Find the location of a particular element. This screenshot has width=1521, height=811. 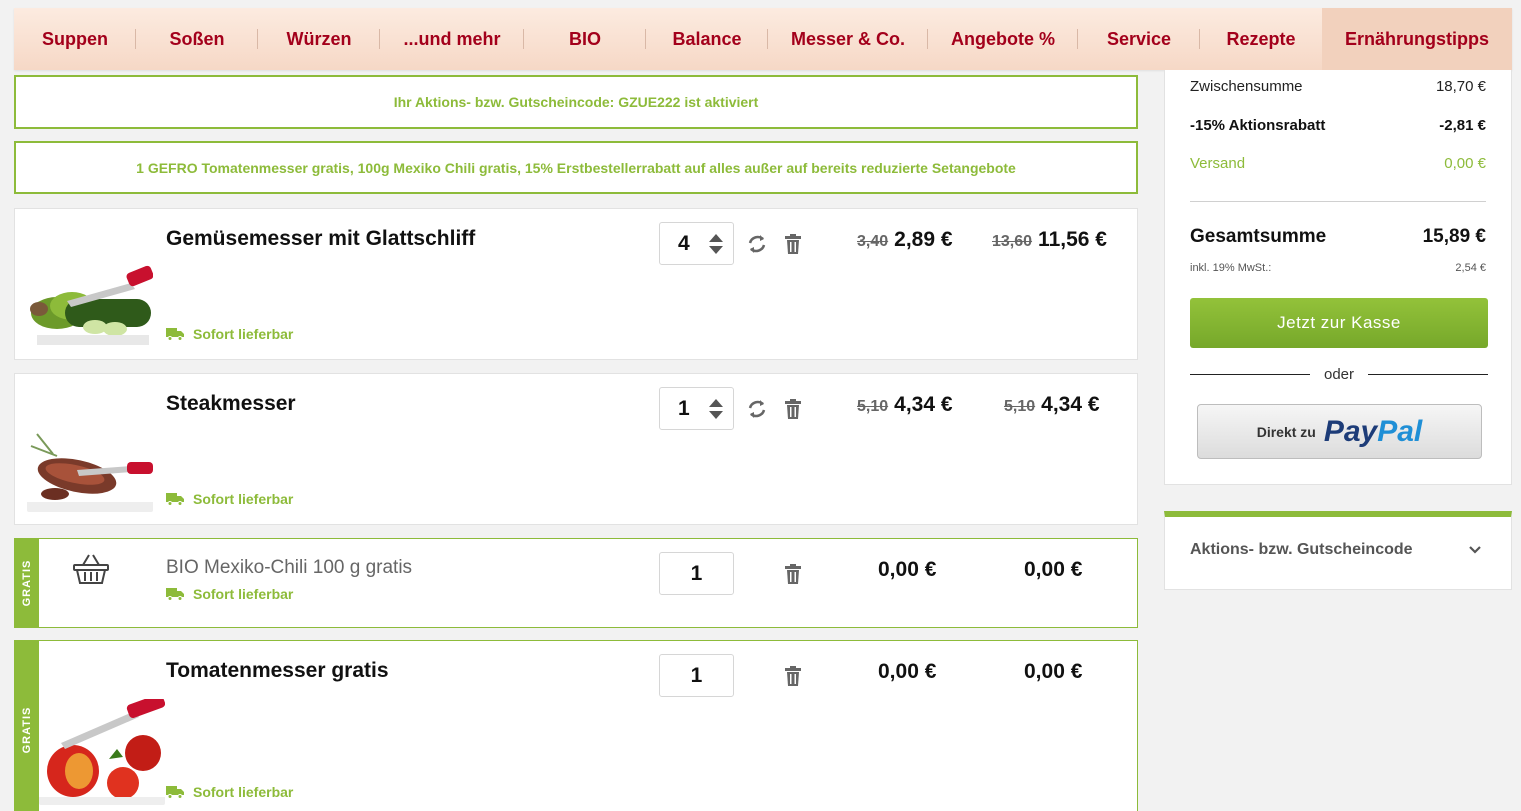

paypal-logo-part-1: Pay is located at coordinates (1350, 431).